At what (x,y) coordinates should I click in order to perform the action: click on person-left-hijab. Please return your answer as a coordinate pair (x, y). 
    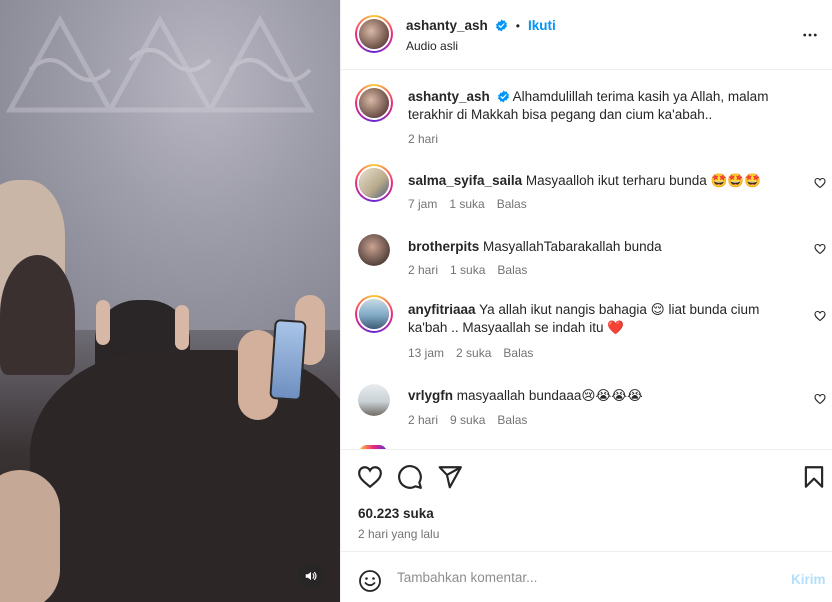
    Looking at the image, I should click on (37, 315).